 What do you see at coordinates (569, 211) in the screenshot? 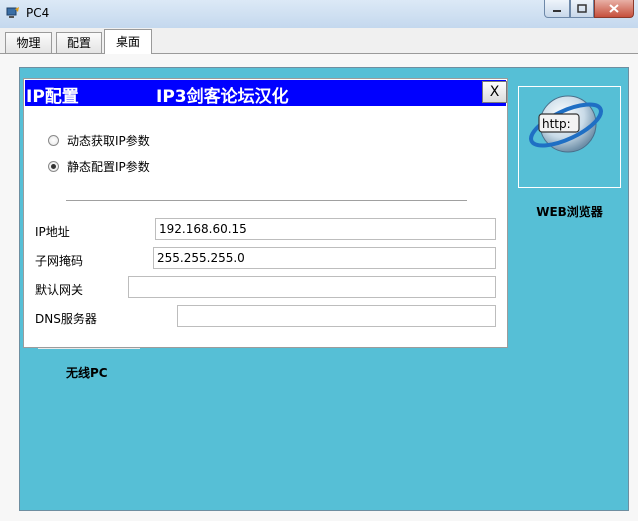
I see `web-browser-label: WEB浏览器` at bounding box center [569, 211].